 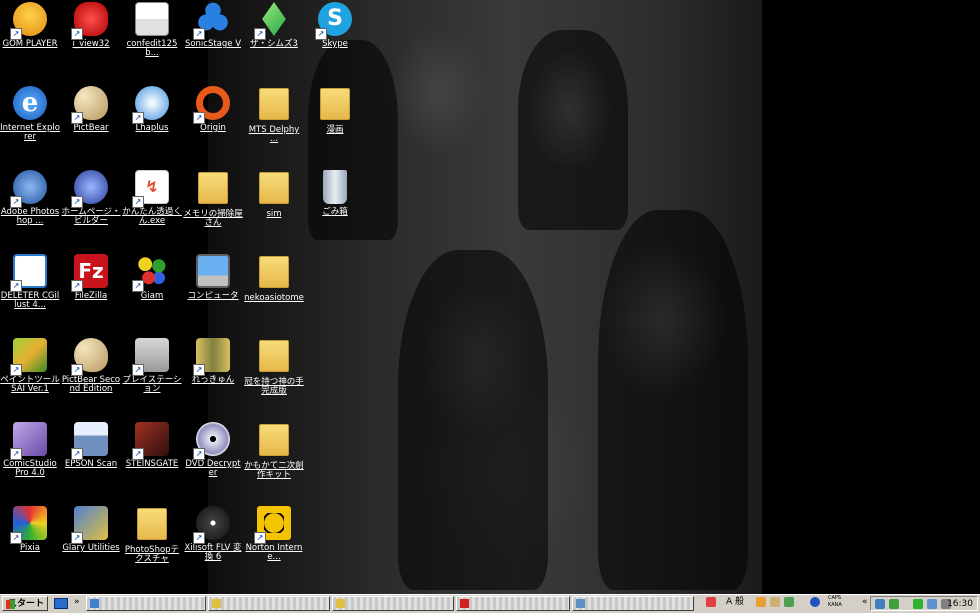 What do you see at coordinates (91, 444) in the screenshot?
I see `epson-scan-shortcut: ↗ EPSON Scan` at bounding box center [91, 444].